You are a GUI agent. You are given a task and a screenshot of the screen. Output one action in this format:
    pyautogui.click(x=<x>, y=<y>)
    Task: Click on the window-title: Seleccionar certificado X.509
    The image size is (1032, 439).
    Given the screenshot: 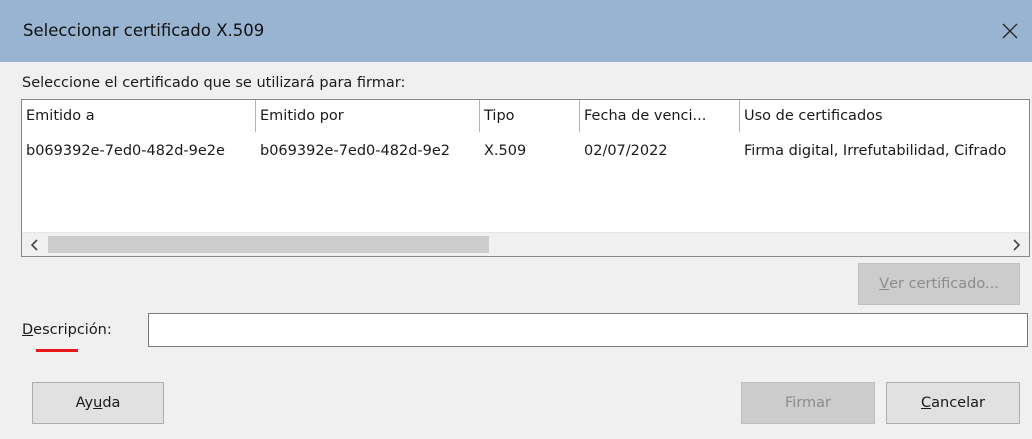 What is the action you would take?
    pyautogui.click(x=144, y=30)
    